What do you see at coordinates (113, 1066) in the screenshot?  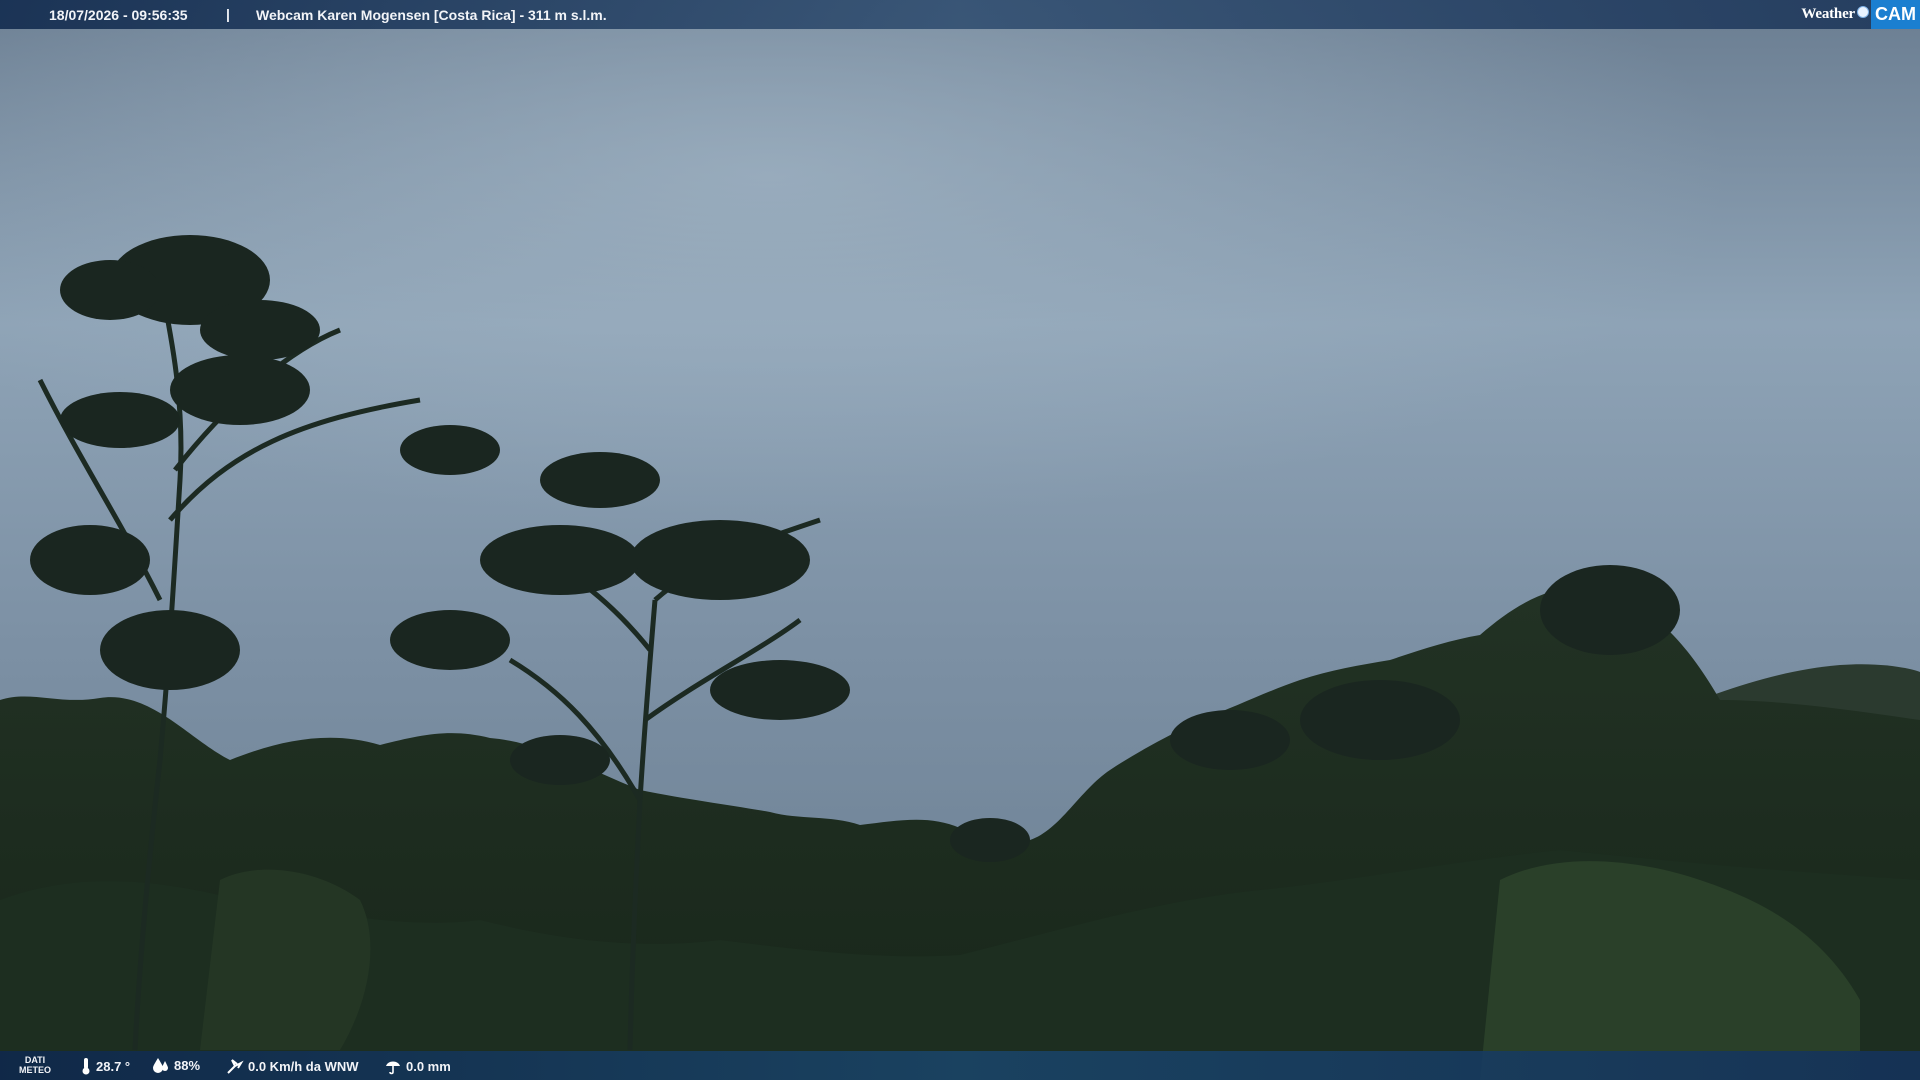 I see `temperature-value: 28.7 °` at bounding box center [113, 1066].